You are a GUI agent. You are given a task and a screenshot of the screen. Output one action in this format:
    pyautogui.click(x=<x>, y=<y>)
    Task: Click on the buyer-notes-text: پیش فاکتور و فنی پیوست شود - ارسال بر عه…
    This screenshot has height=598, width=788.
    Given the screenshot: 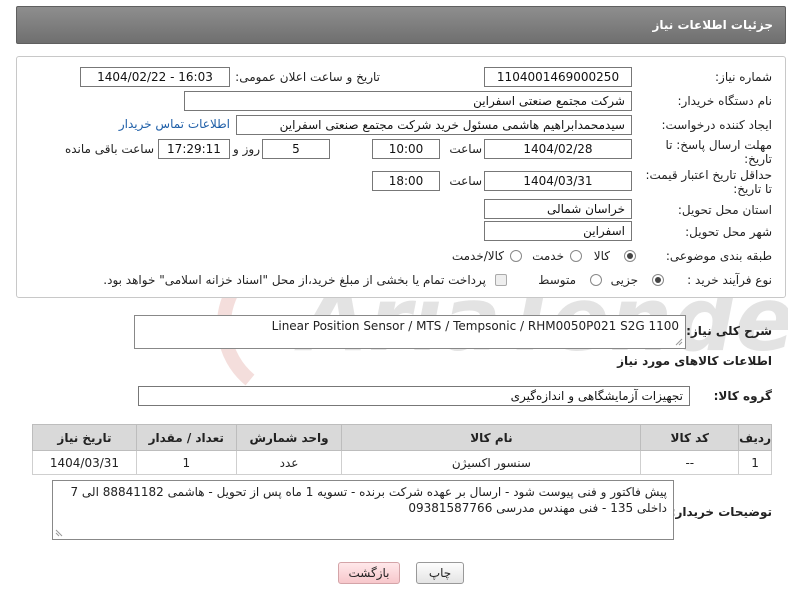 What is the action you would take?
    pyautogui.click(x=368, y=500)
    